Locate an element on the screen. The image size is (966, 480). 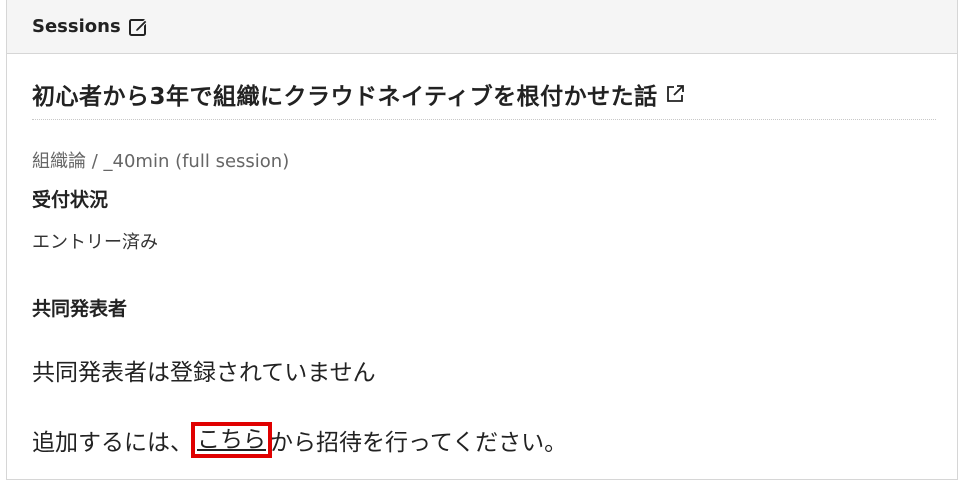
status-label: 受付状況 is located at coordinates (70, 200).